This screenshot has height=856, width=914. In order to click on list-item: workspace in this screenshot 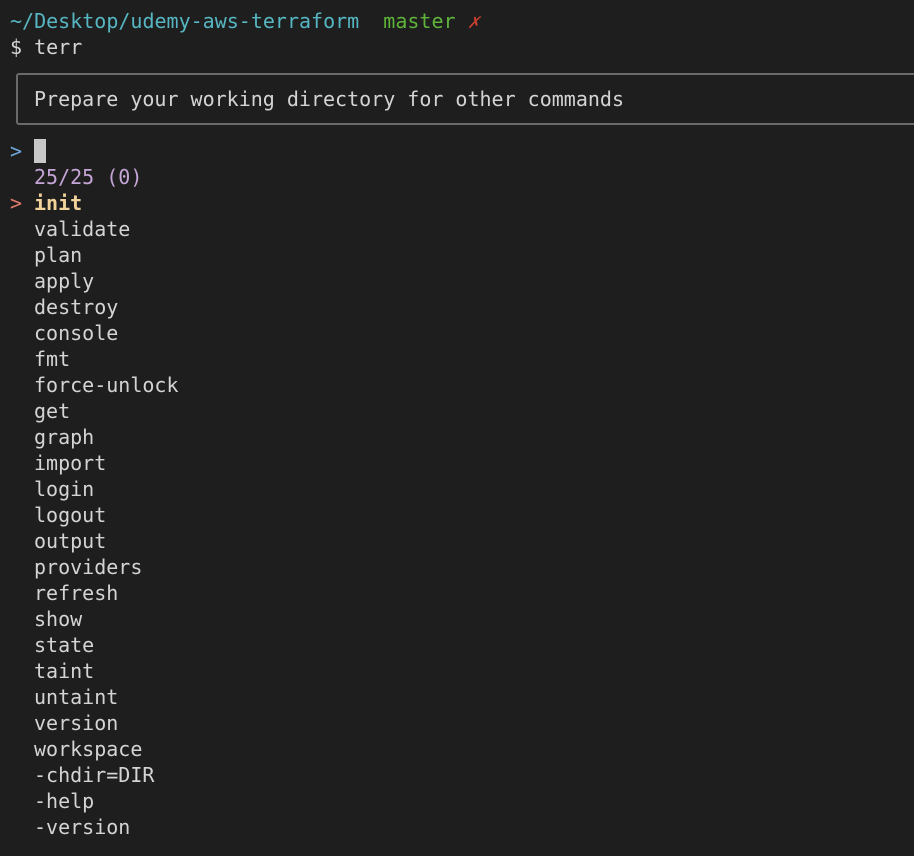, I will do `click(106, 749)`.